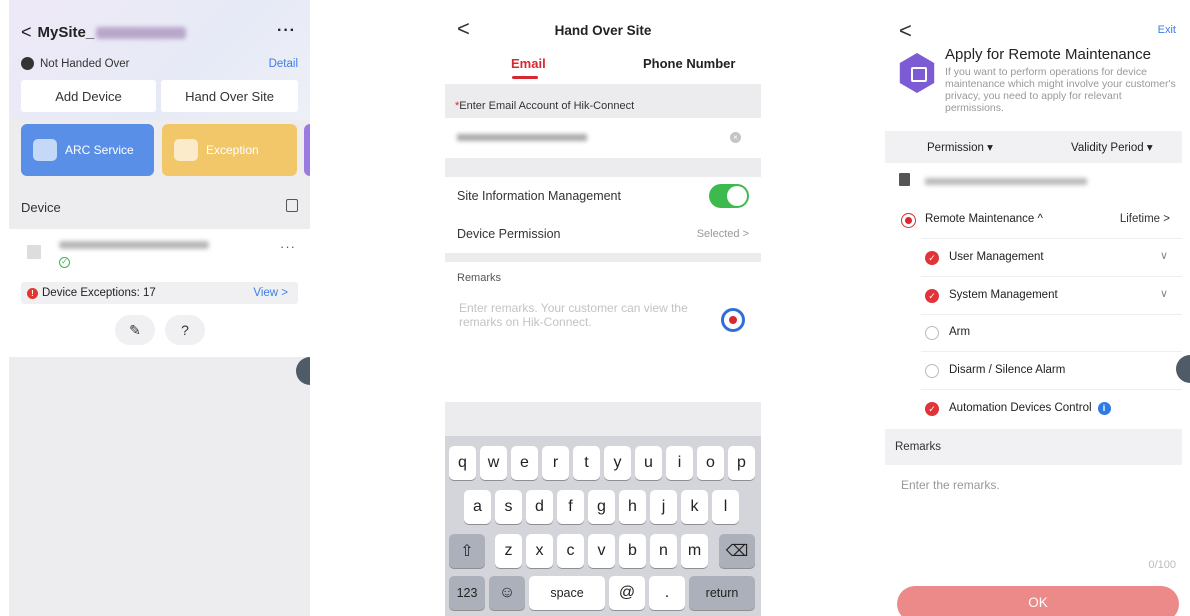 This screenshot has height=616, width=1190. Describe the element at coordinates (292, 205) in the screenshot. I see `layout-toggle-icon` at that location.